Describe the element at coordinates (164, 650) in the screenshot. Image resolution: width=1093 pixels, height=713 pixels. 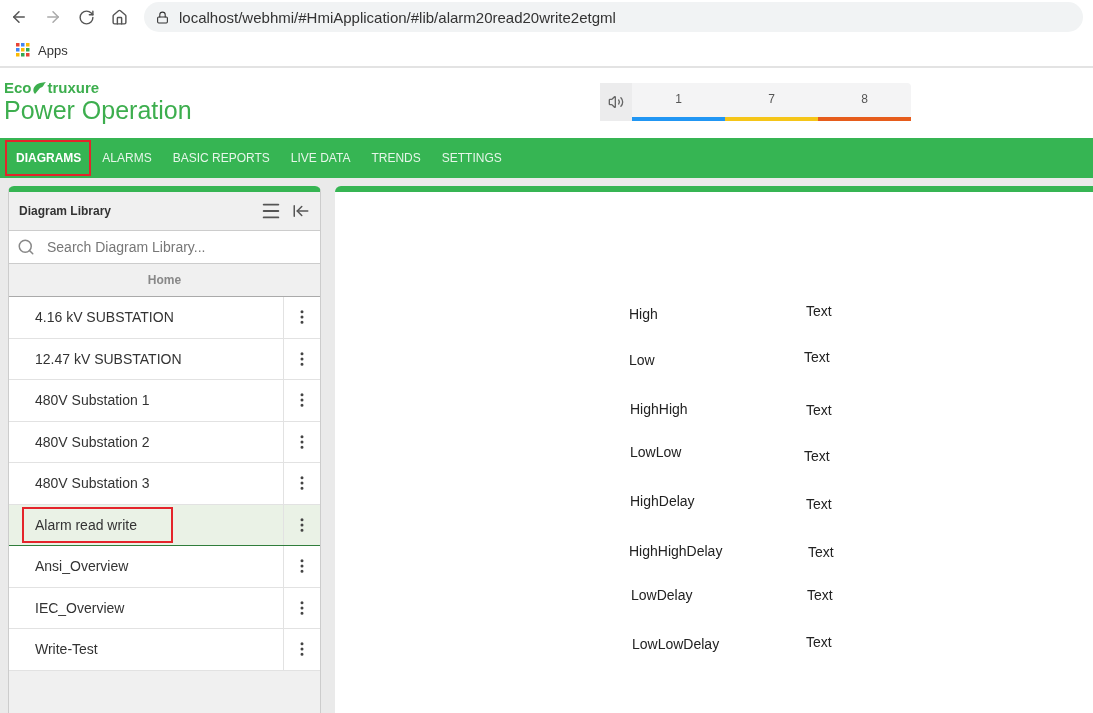
I see `library-item: Write-Test` at that location.